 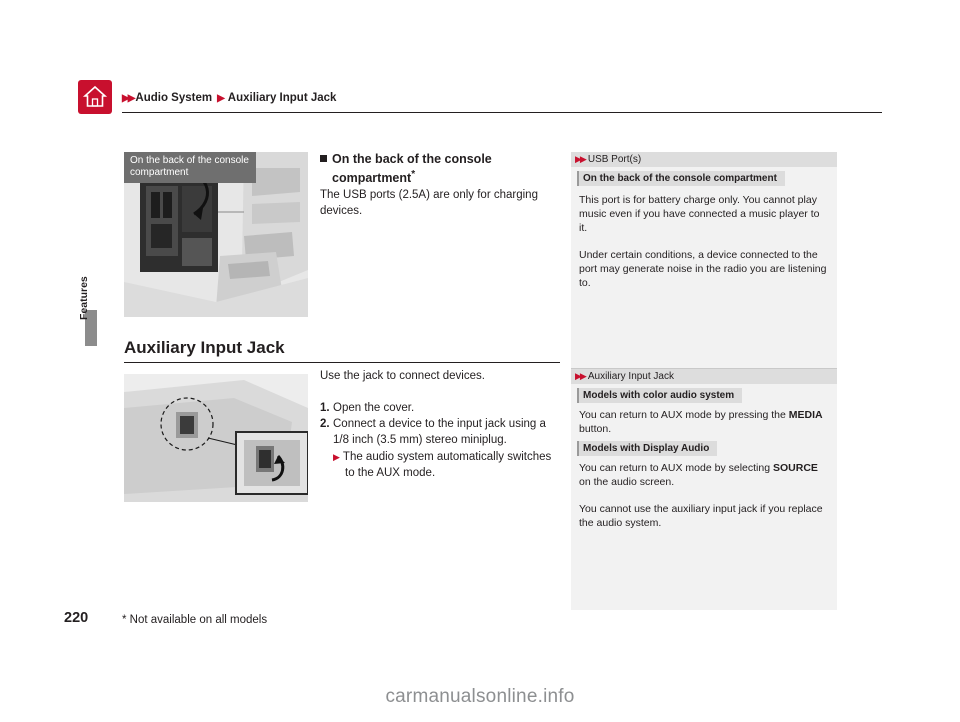 What do you see at coordinates (502, 112) in the screenshot?
I see `header-divider` at bounding box center [502, 112].